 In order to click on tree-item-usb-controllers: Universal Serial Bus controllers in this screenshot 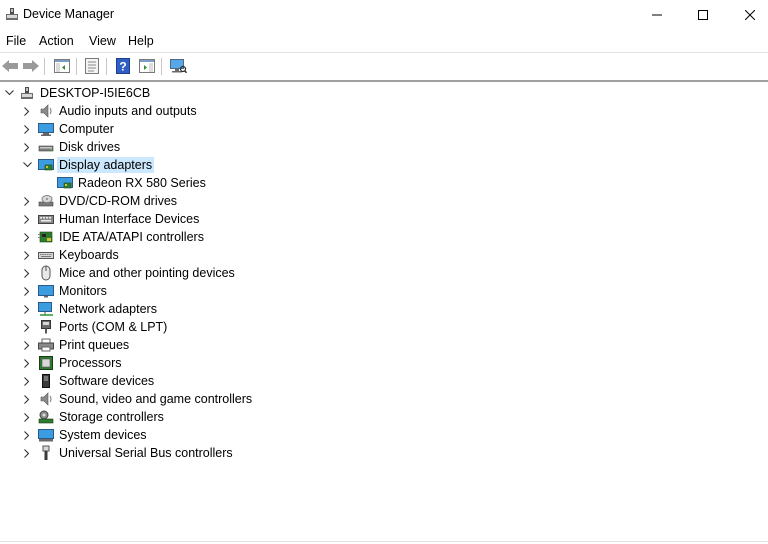, I will do `click(130, 453)`.